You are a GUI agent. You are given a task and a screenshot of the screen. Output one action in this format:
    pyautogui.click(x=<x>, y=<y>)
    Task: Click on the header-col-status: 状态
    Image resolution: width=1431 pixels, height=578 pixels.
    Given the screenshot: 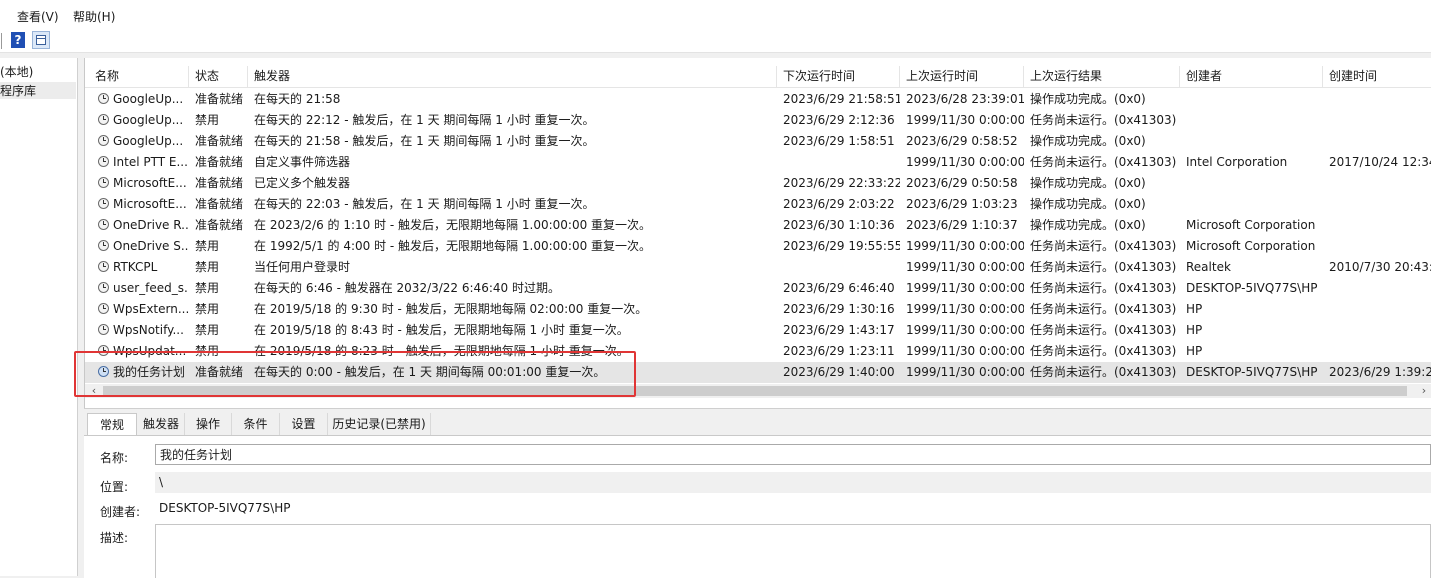 What is the action you would take?
    pyautogui.click(x=218, y=76)
    